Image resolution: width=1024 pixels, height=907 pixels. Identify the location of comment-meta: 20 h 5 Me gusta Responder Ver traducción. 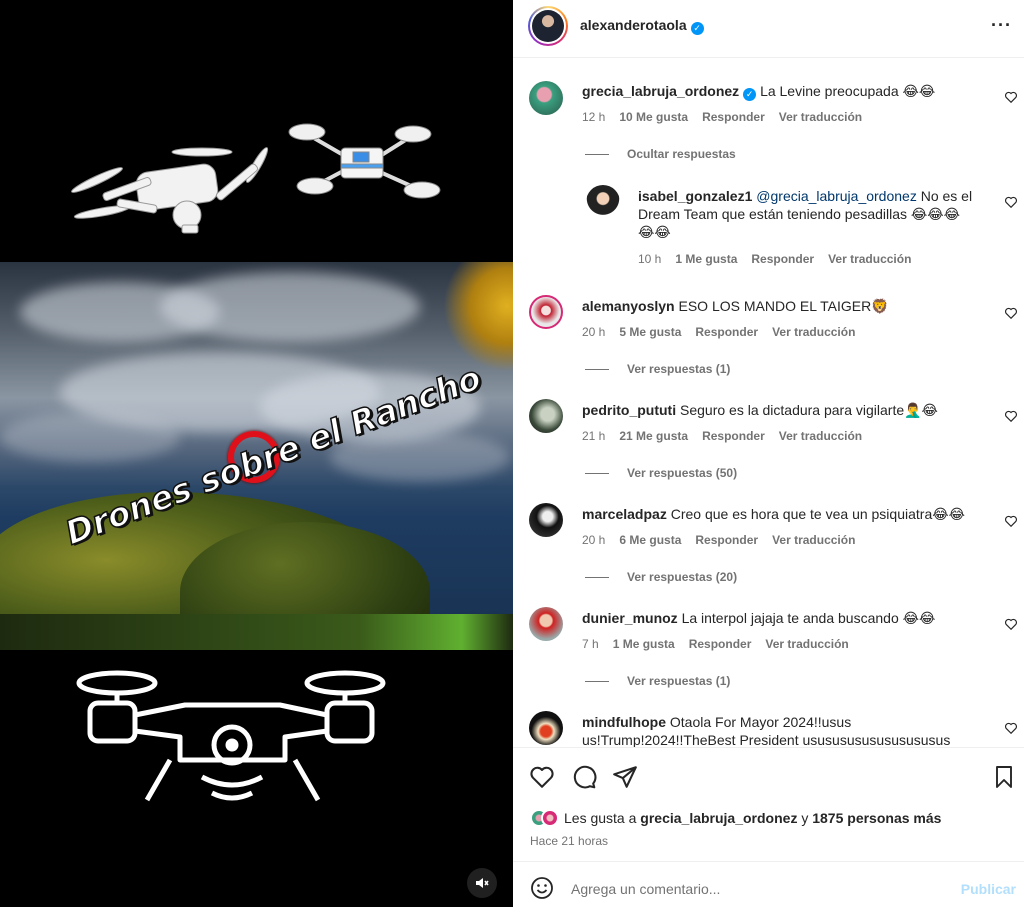
(718, 332).